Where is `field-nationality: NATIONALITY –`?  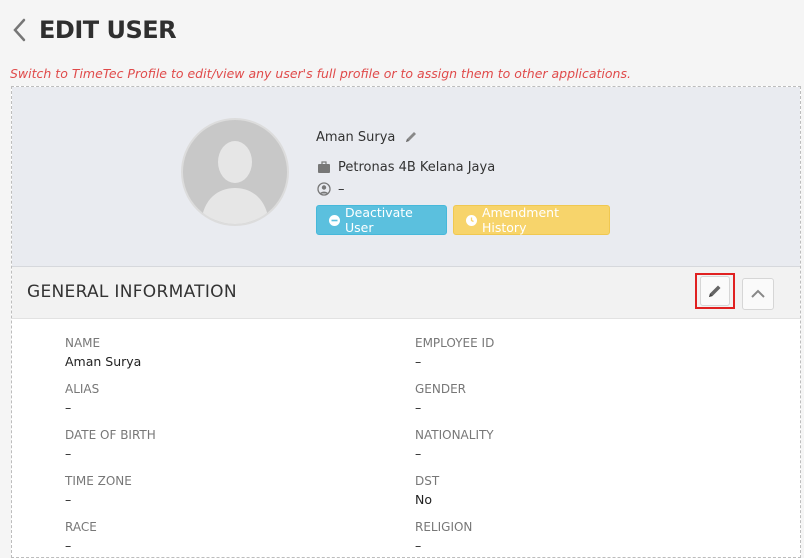 field-nationality: NATIONALITY – is located at coordinates (454, 444).